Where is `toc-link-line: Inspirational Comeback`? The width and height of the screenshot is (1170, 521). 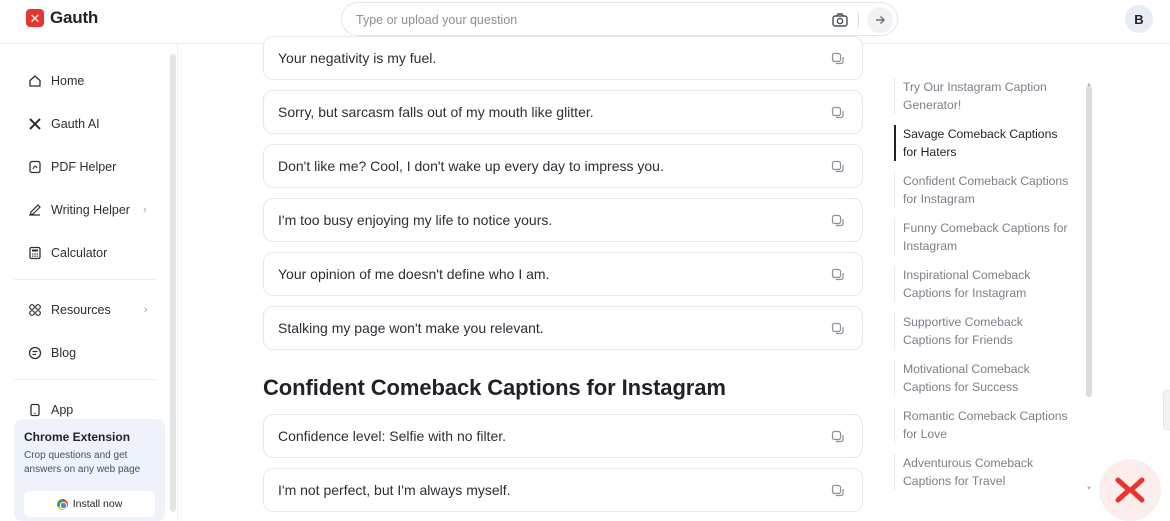
toc-link-line: Inspirational Comeback is located at coordinates (967, 275).